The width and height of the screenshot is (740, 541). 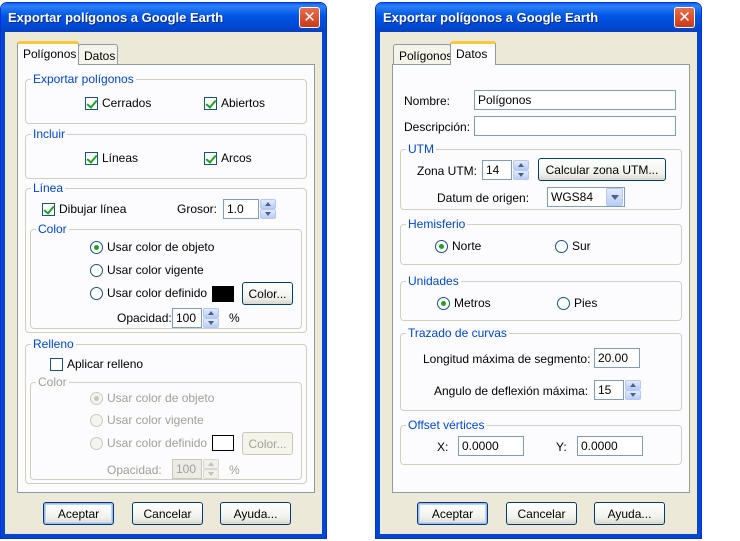 I want to click on left-cancel-button: Cancelar, so click(x=167, y=513).